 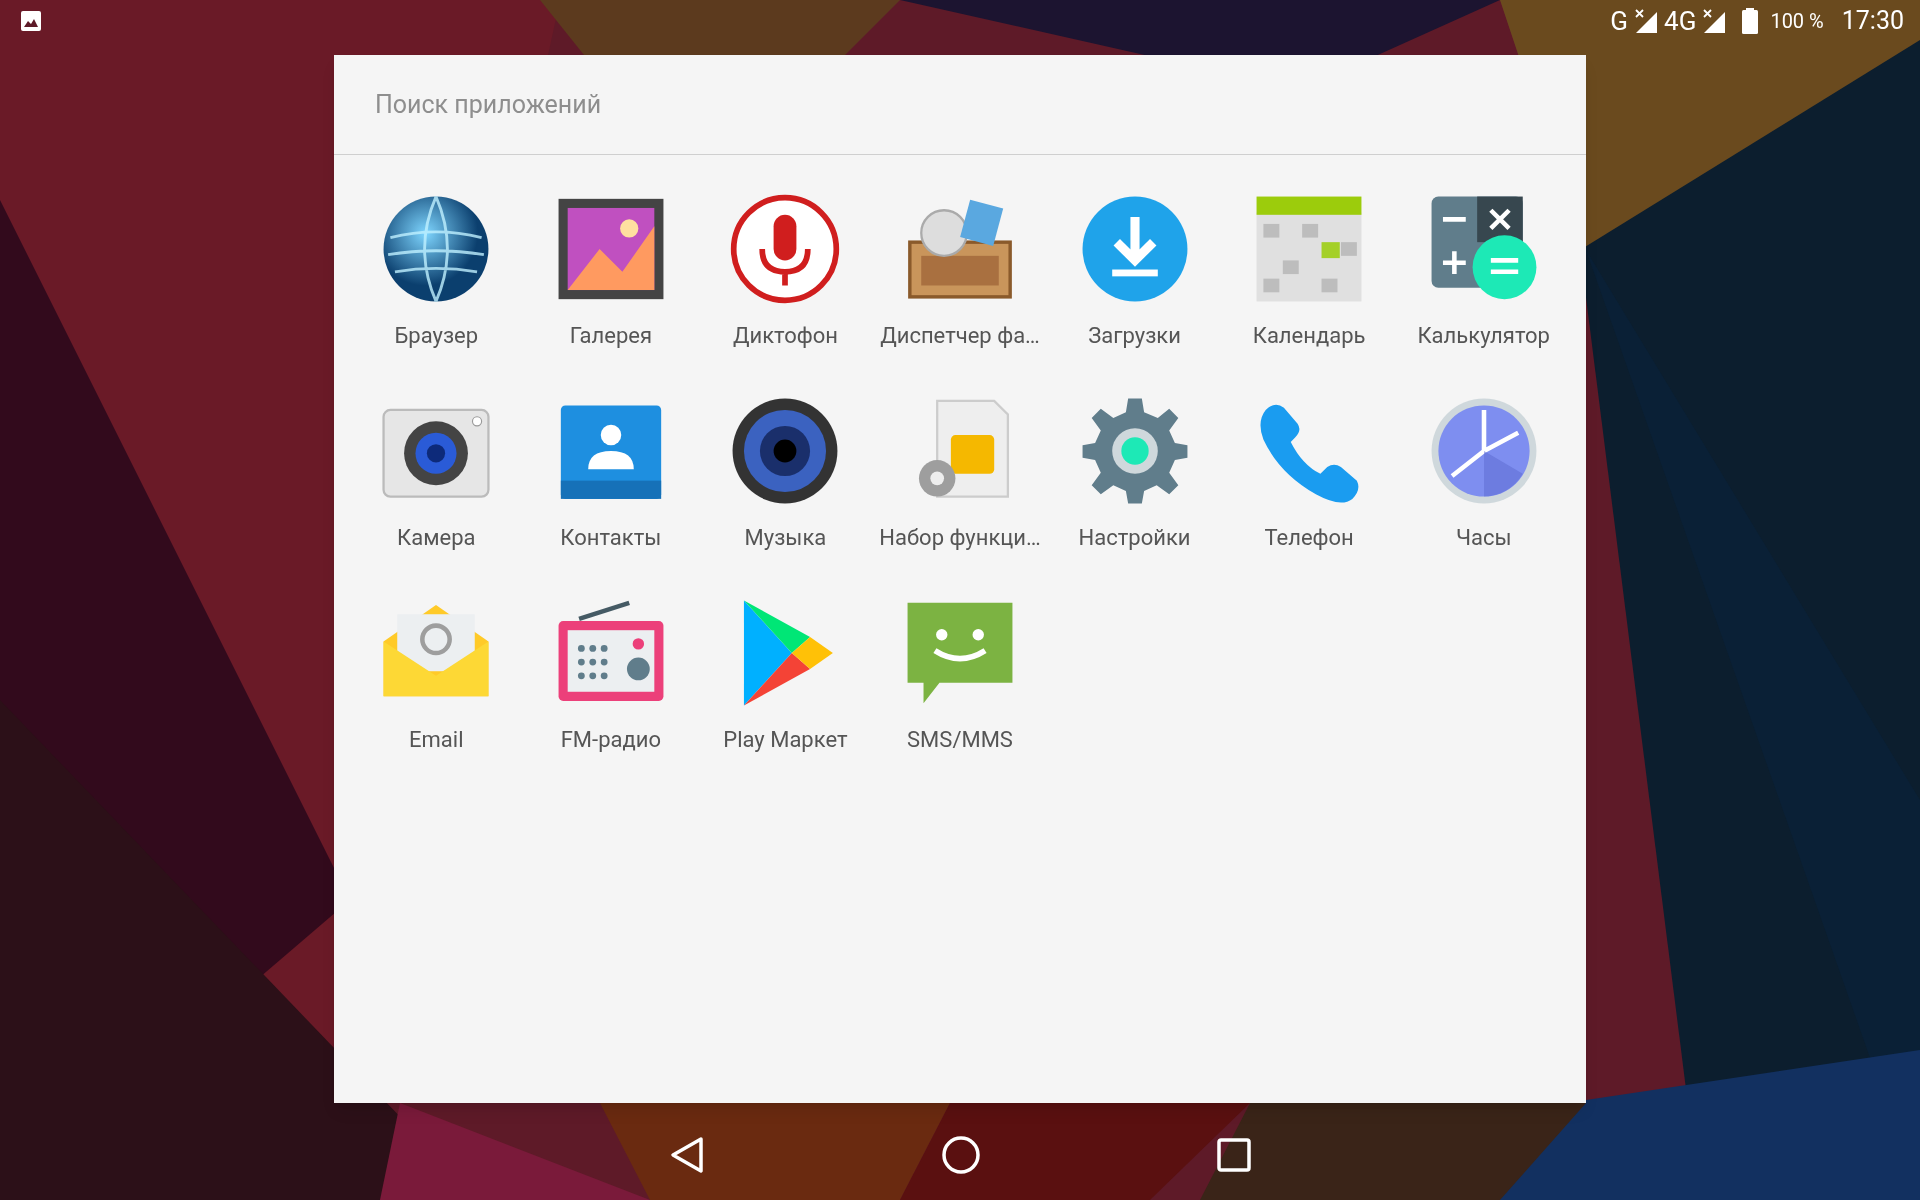 What do you see at coordinates (1483, 335) in the screenshot?
I see `app-label: Калькулятор` at bounding box center [1483, 335].